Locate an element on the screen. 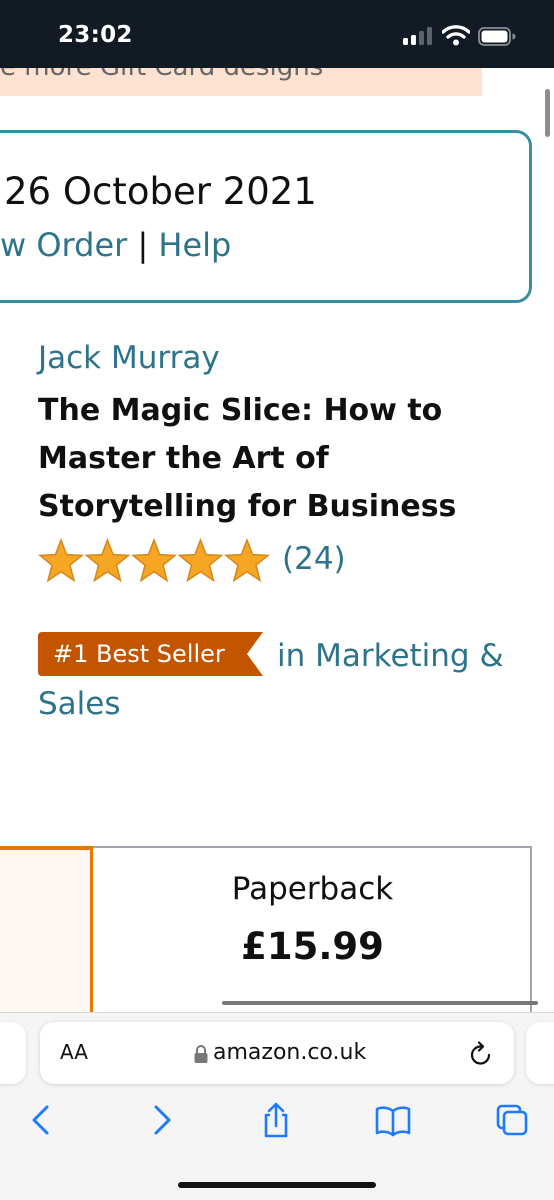  url-text: amazon.co.uk is located at coordinates (289, 1052).